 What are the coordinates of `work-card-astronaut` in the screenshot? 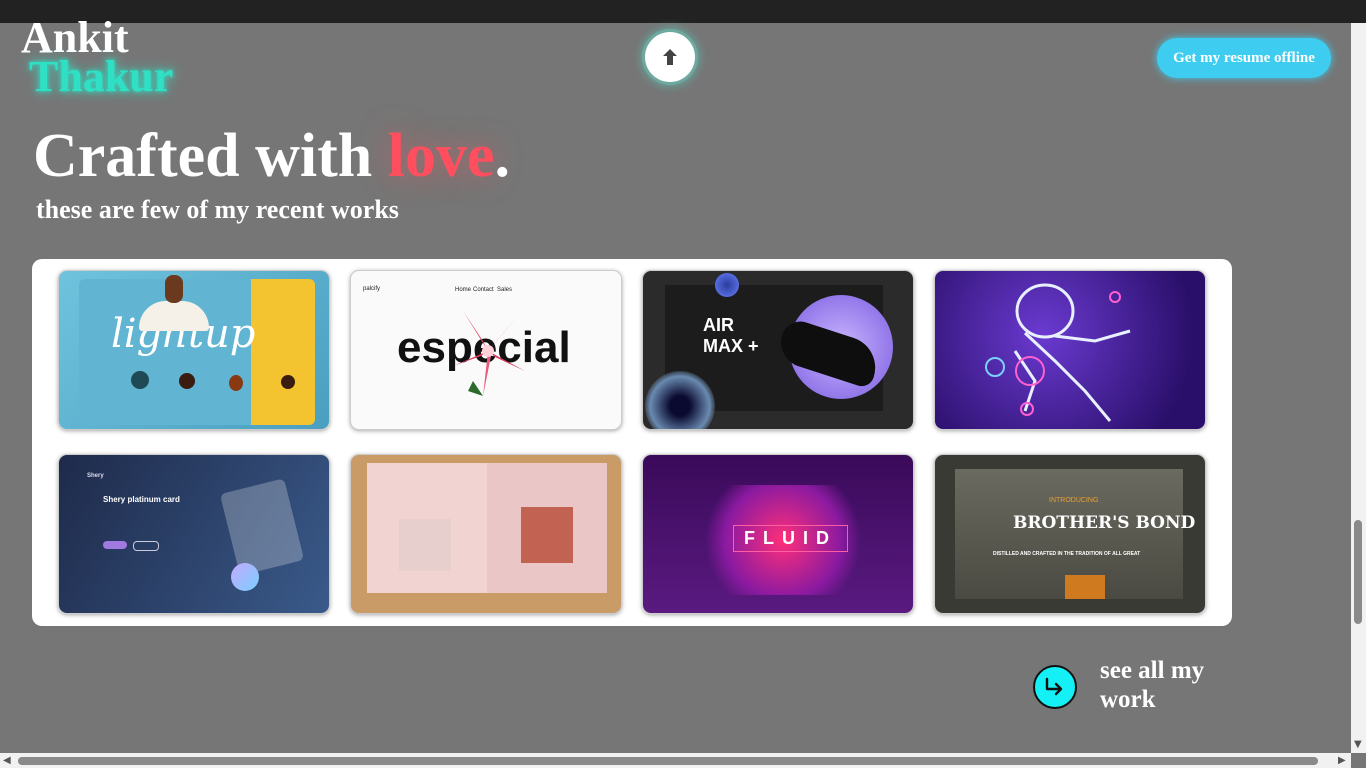 It's located at (1070, 350).